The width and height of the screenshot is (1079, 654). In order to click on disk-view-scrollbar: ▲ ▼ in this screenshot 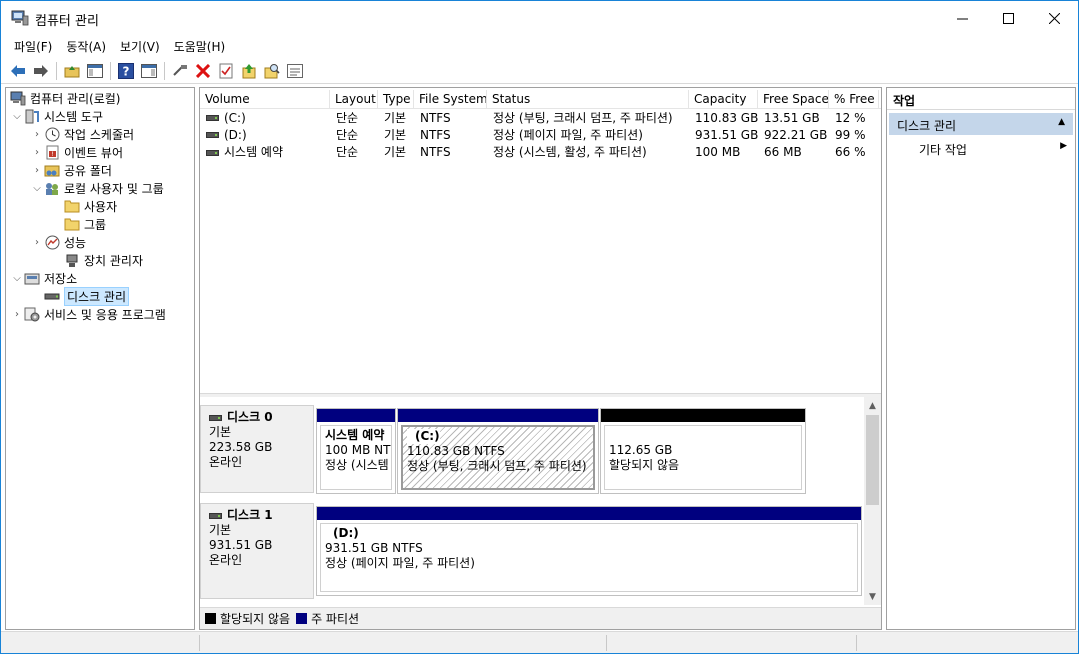, I will do `click(872, 501)`.